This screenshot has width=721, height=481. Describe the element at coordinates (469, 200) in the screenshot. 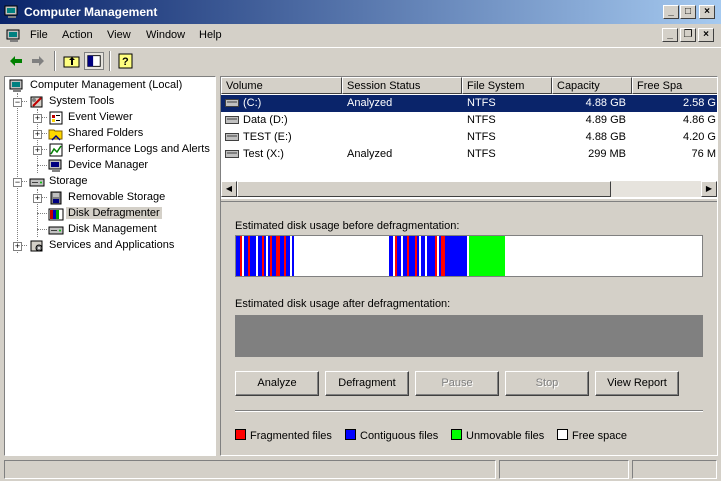

I see `pane-splitter` at that location.